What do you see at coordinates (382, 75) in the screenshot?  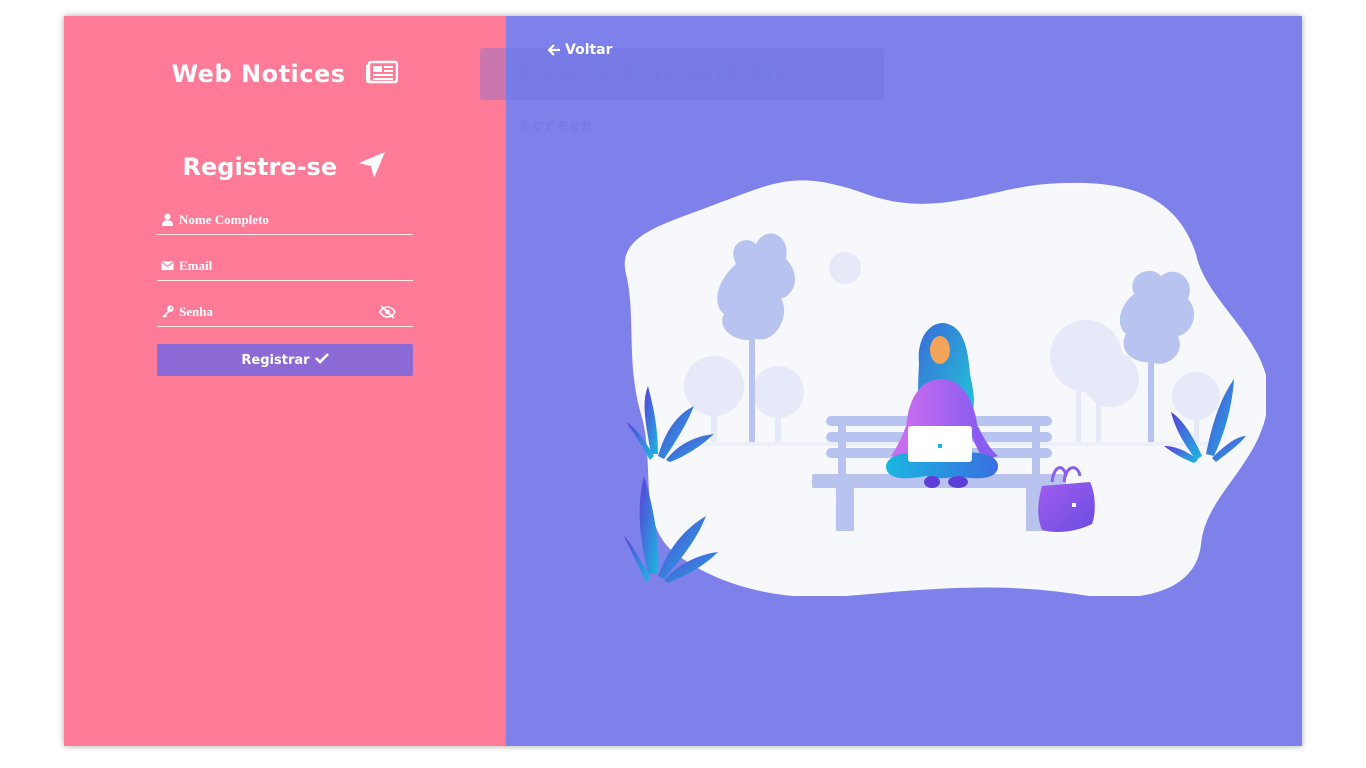 I see `newspaper-icon` at bounding box center [382, 75].